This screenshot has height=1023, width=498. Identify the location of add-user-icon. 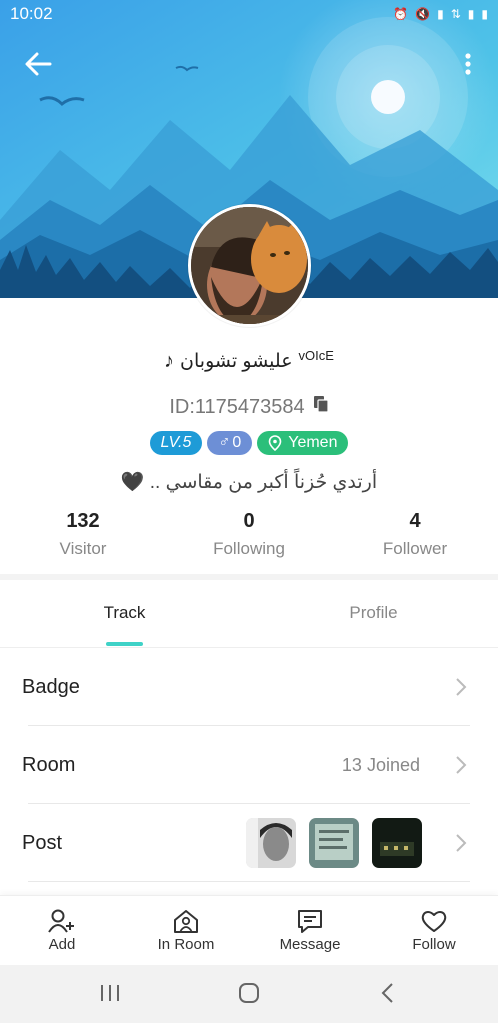
(61, 921).